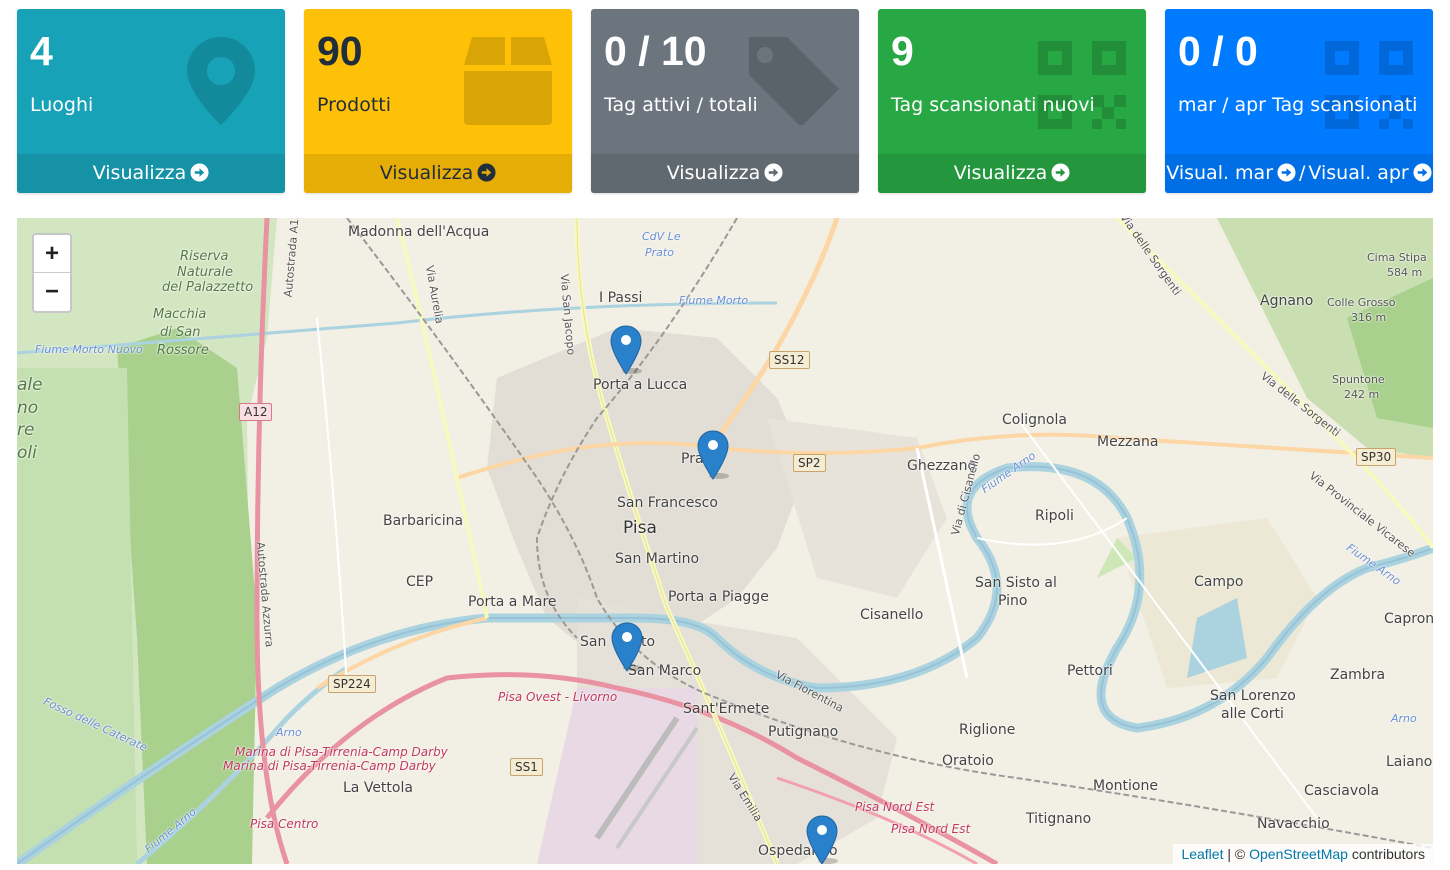  I want to click on place-label: Navacchio, so click(1293, 824).